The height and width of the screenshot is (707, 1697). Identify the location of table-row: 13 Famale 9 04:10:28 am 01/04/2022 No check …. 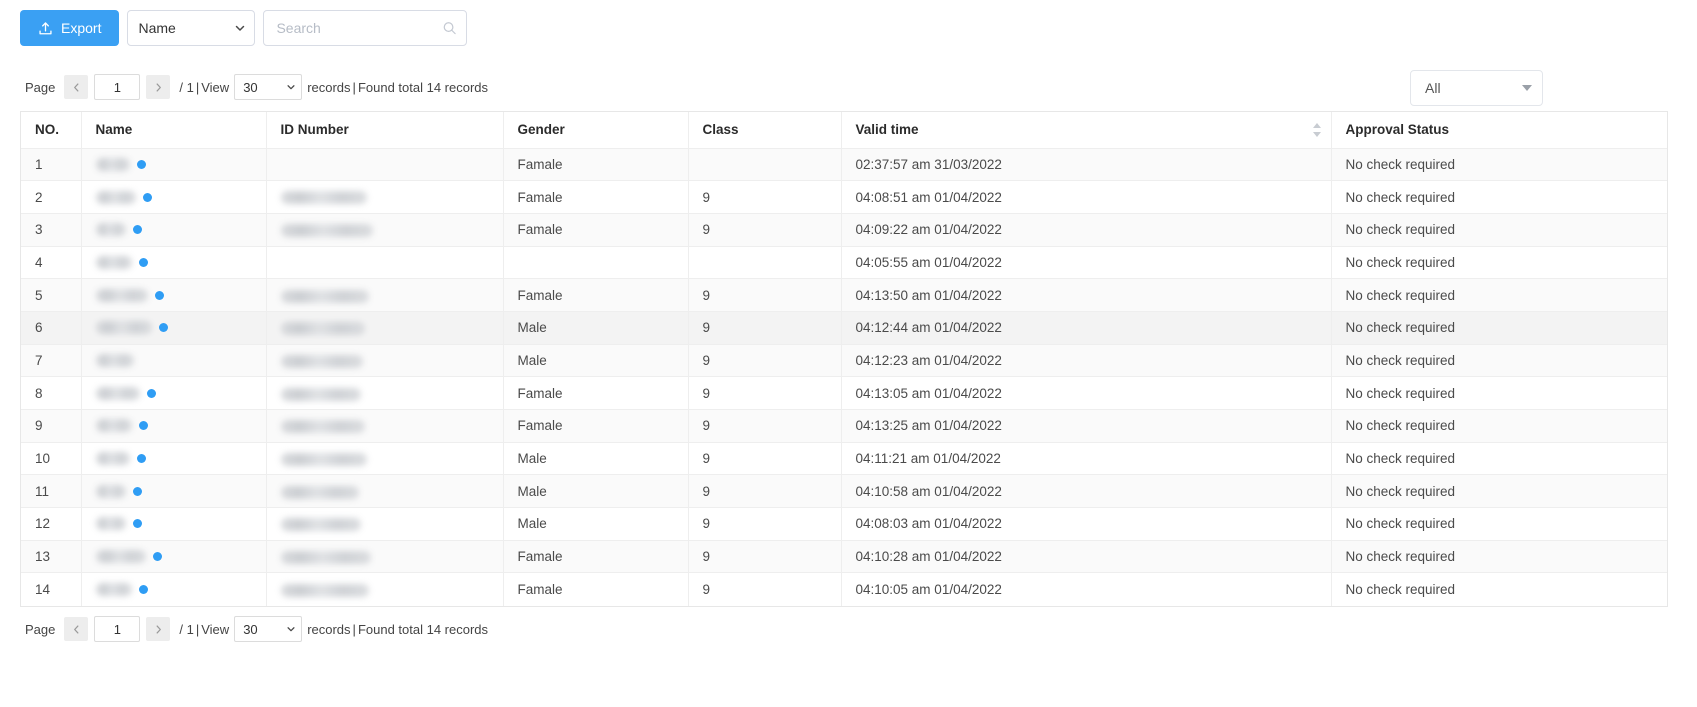
(844, 557).